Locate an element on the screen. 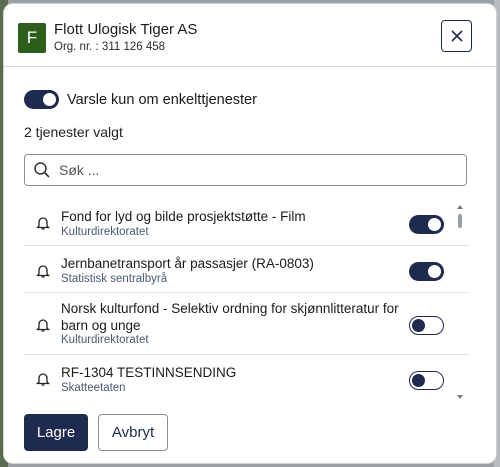 This screenshot has width=500, height=467. search-input is located at coordinates (249, 170).